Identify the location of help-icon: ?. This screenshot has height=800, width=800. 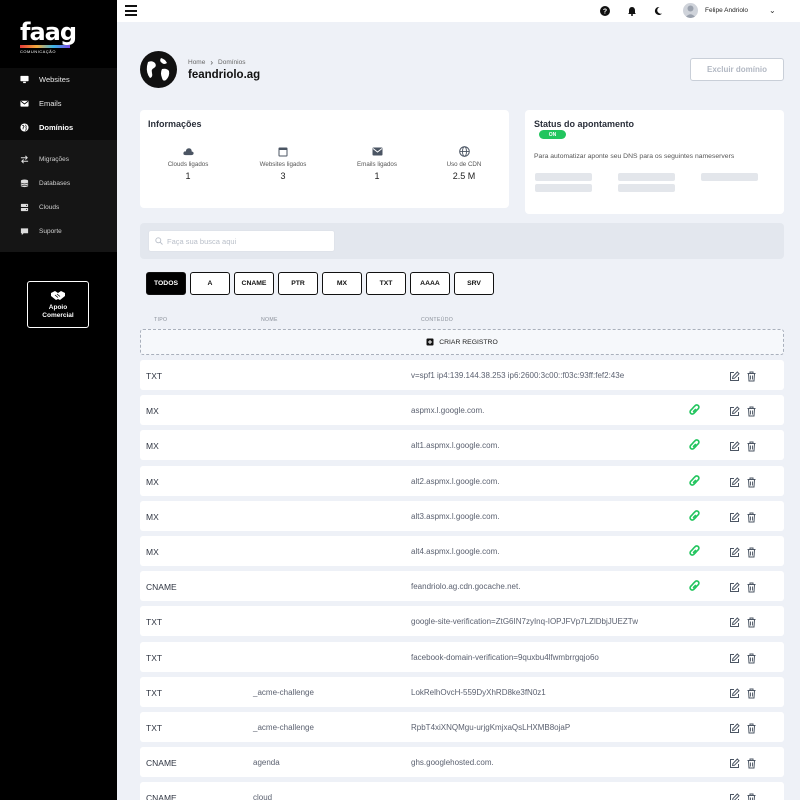
(604, 10).